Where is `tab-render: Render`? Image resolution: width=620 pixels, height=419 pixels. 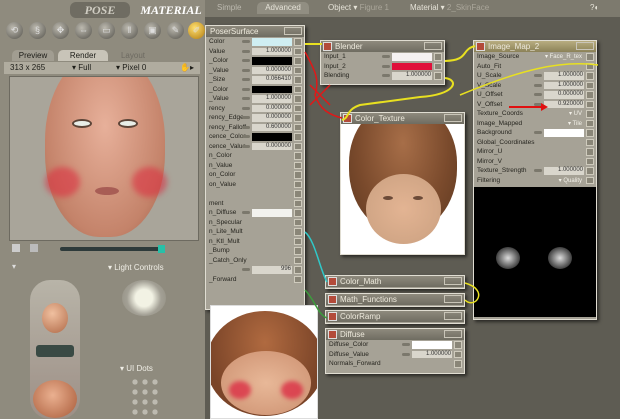 tab-render: Render is located at coordinates (83, 55).